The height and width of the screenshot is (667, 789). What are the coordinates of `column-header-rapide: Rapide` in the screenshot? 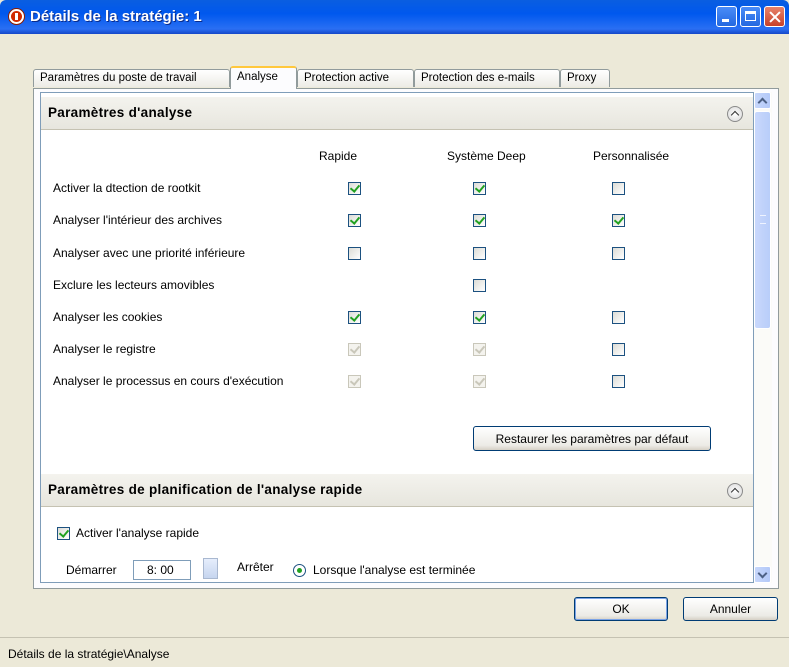 It's located at (338, 156).